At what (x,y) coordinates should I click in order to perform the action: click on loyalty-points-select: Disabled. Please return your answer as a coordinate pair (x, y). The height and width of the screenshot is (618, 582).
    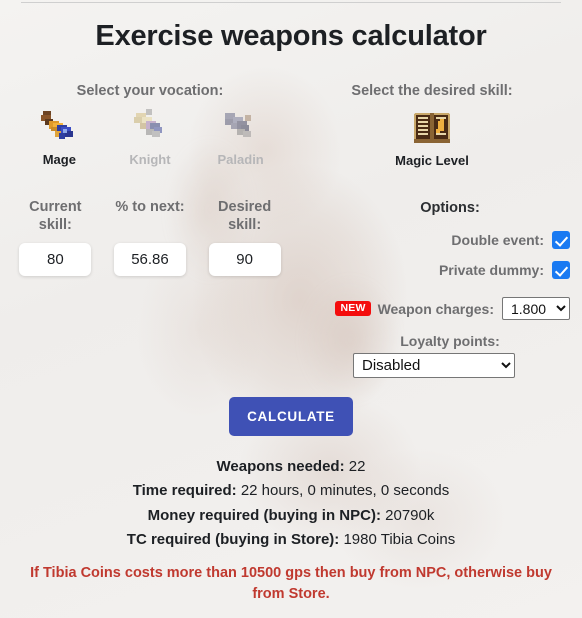
    Looking at the image, I should click on (434, 365).